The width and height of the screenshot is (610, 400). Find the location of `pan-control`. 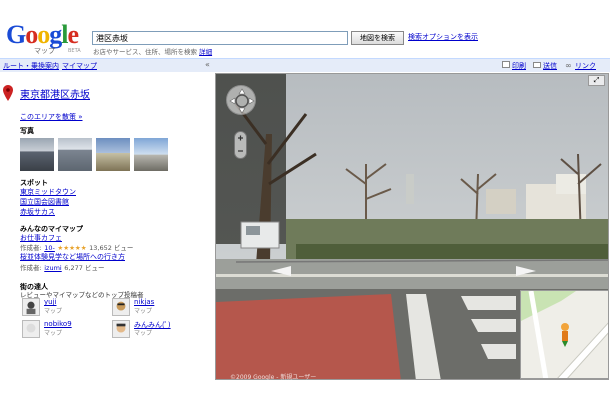

pan-control is located at coordinates (241, 100).